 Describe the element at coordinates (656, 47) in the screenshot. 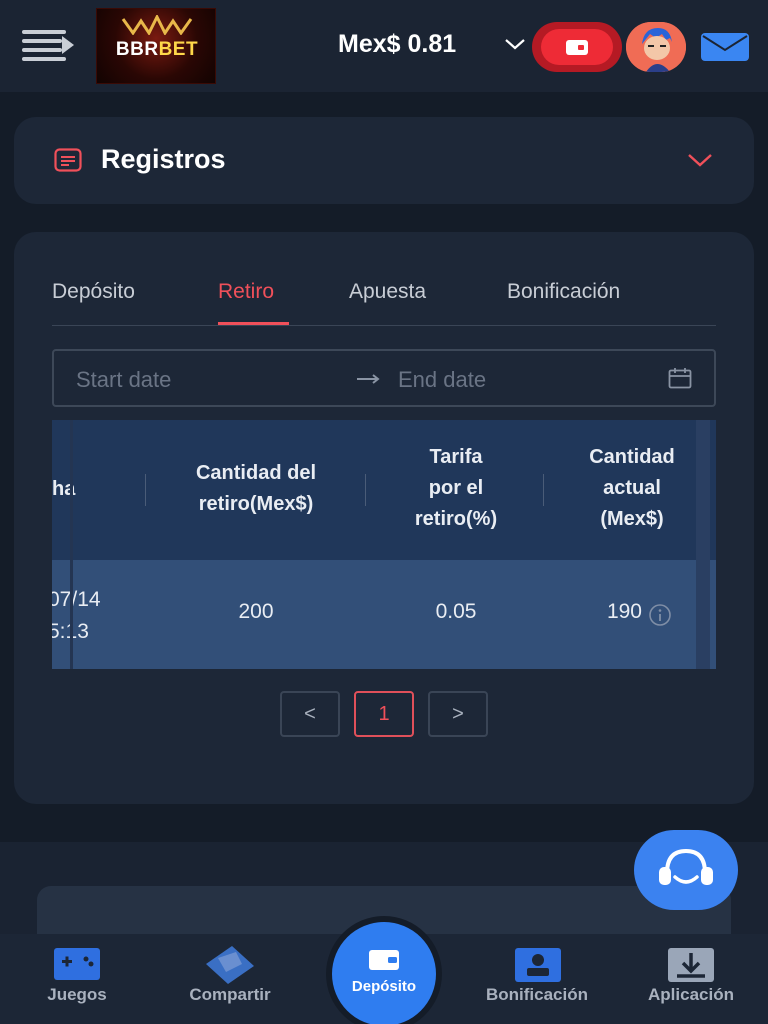

I see `avatar` at that location.